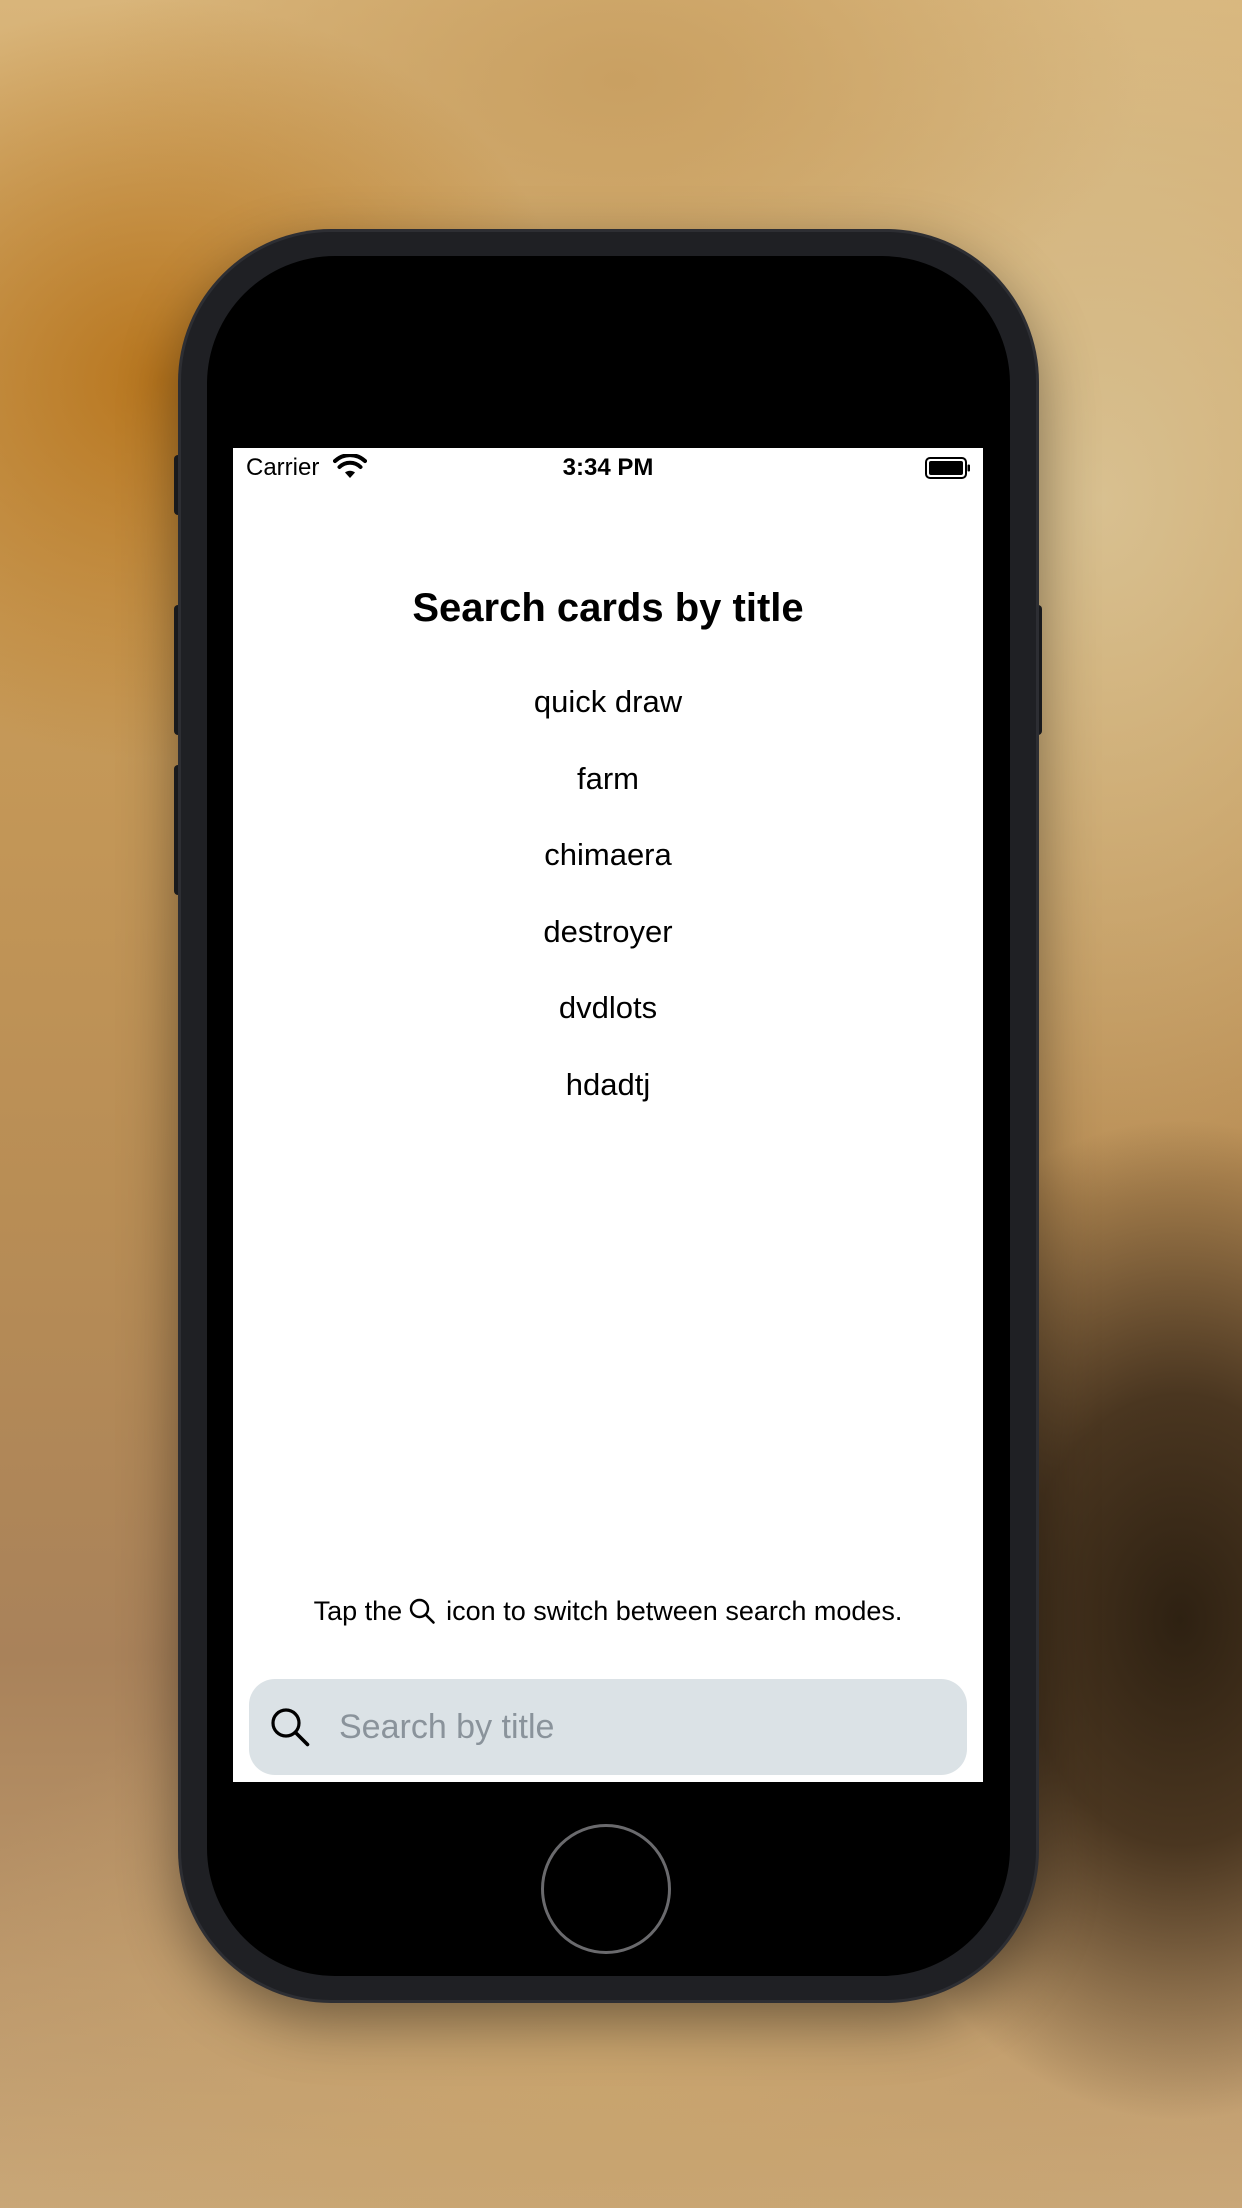  What do you see at coordinates (358, 1611) in the screenshot?
I see `hint-text-before: Tap the` at bounding box center [358, 1611].